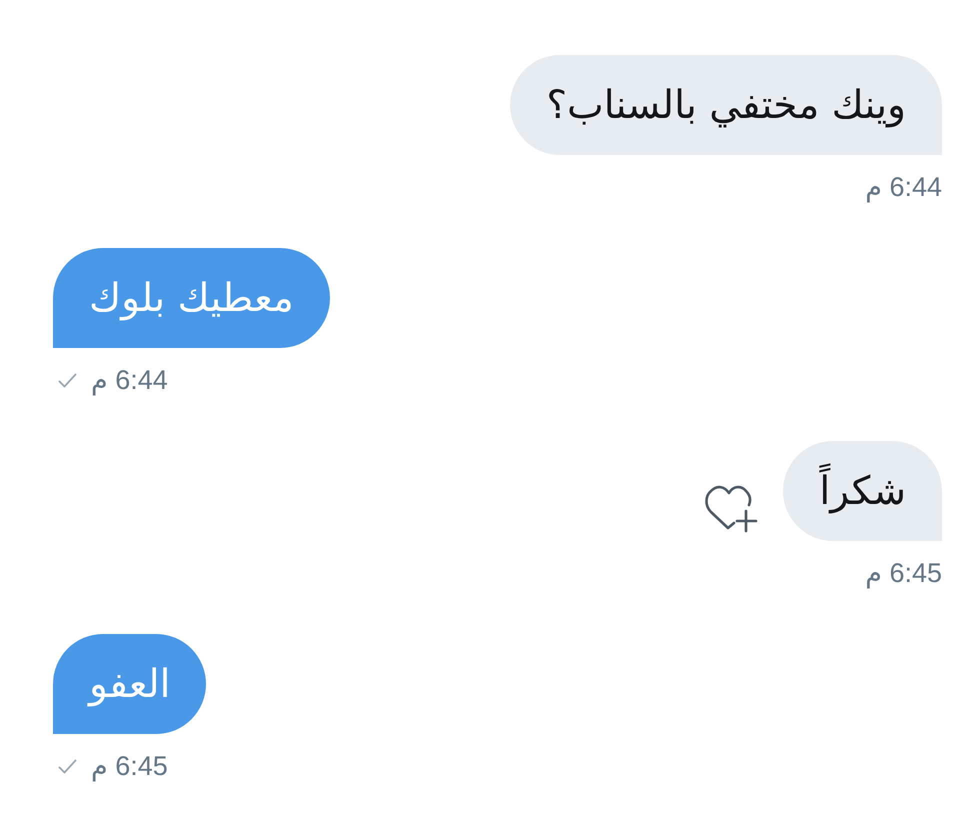 The width and height of the screenshot is (956, 825). What do you see at coordinates (191, 298) in the screenshot?
I see `message-bubble: معطيك بلوك` at bounding box center [191, 298].